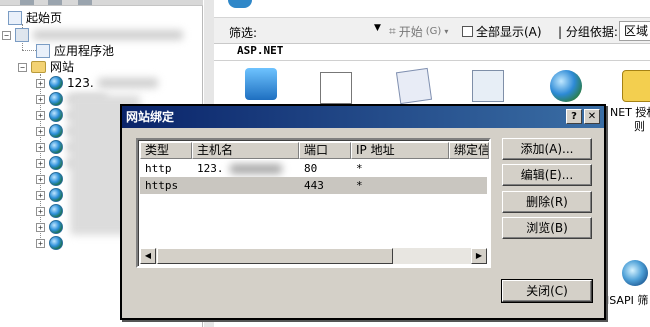 Image resolution: width=650 pixels, height=327 pixels. What do you see at coordinates (148, 256) in the screenshot?
I see `scroll-left-button: ◀` at bounding box center [148, 256].